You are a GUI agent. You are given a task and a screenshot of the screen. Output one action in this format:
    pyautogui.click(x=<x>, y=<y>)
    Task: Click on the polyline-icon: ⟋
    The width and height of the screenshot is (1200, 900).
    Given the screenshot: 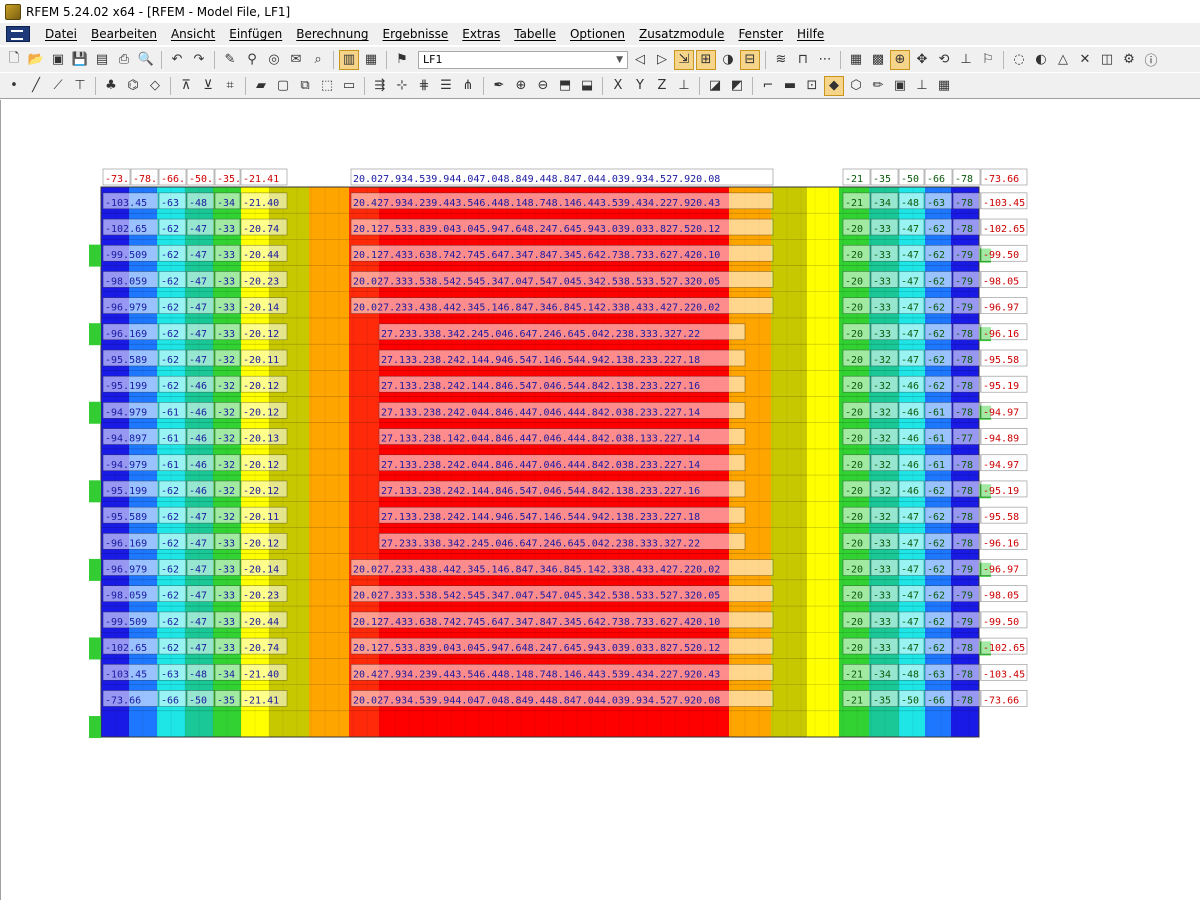 What is the action you would take?
    pyautogui.click(x=58, y=86)
    